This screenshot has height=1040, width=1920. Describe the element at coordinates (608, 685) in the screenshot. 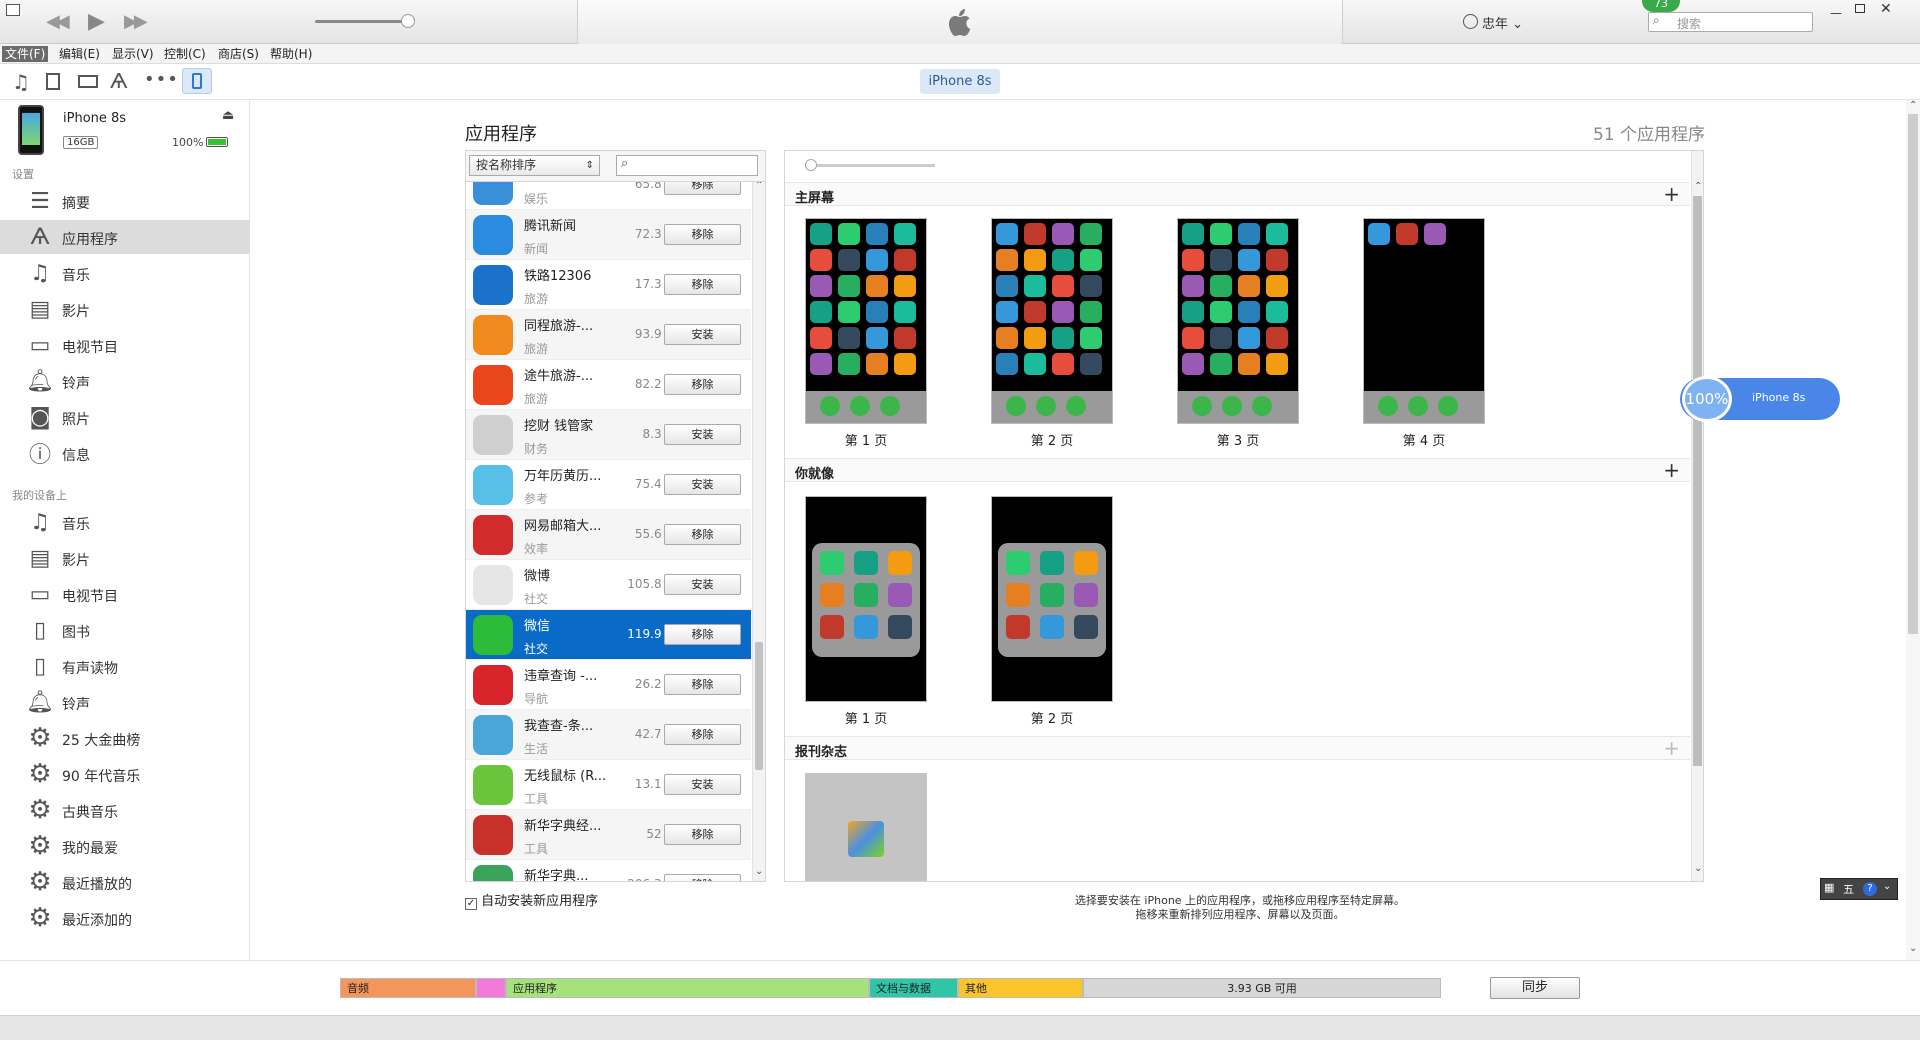

I see `app-row: 违章查询 -... 导航 26.2 MB 移除` at that location.